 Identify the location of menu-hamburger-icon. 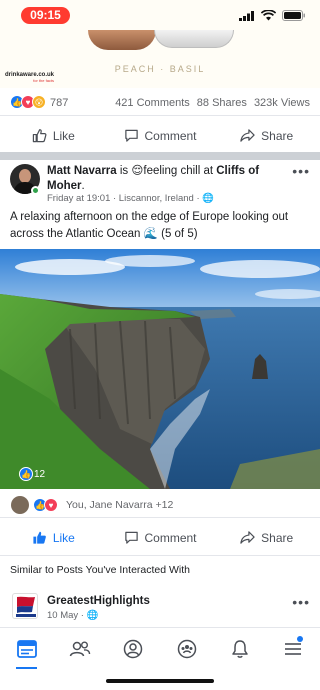
(293, 648).